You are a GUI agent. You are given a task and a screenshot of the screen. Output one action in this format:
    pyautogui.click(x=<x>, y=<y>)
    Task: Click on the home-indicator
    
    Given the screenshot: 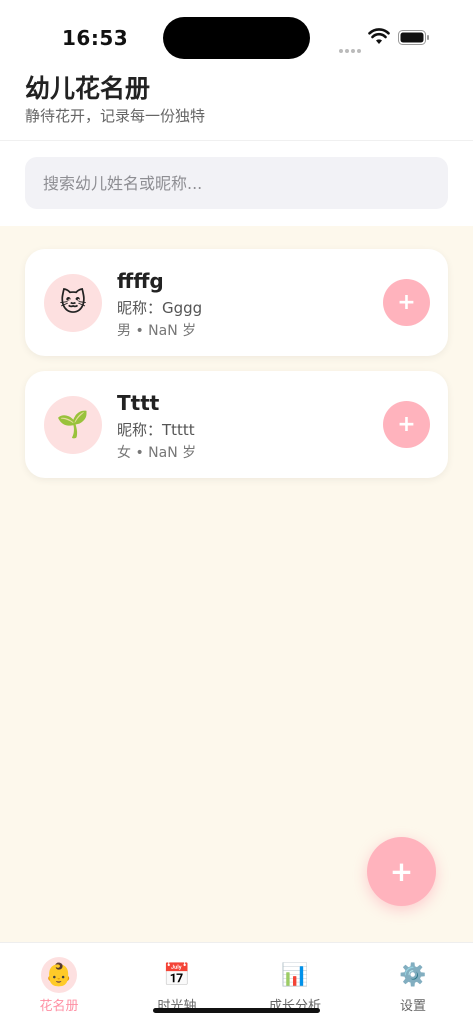 What is the action you would take?
    pyautogui.click(x=236, y=1010)
    